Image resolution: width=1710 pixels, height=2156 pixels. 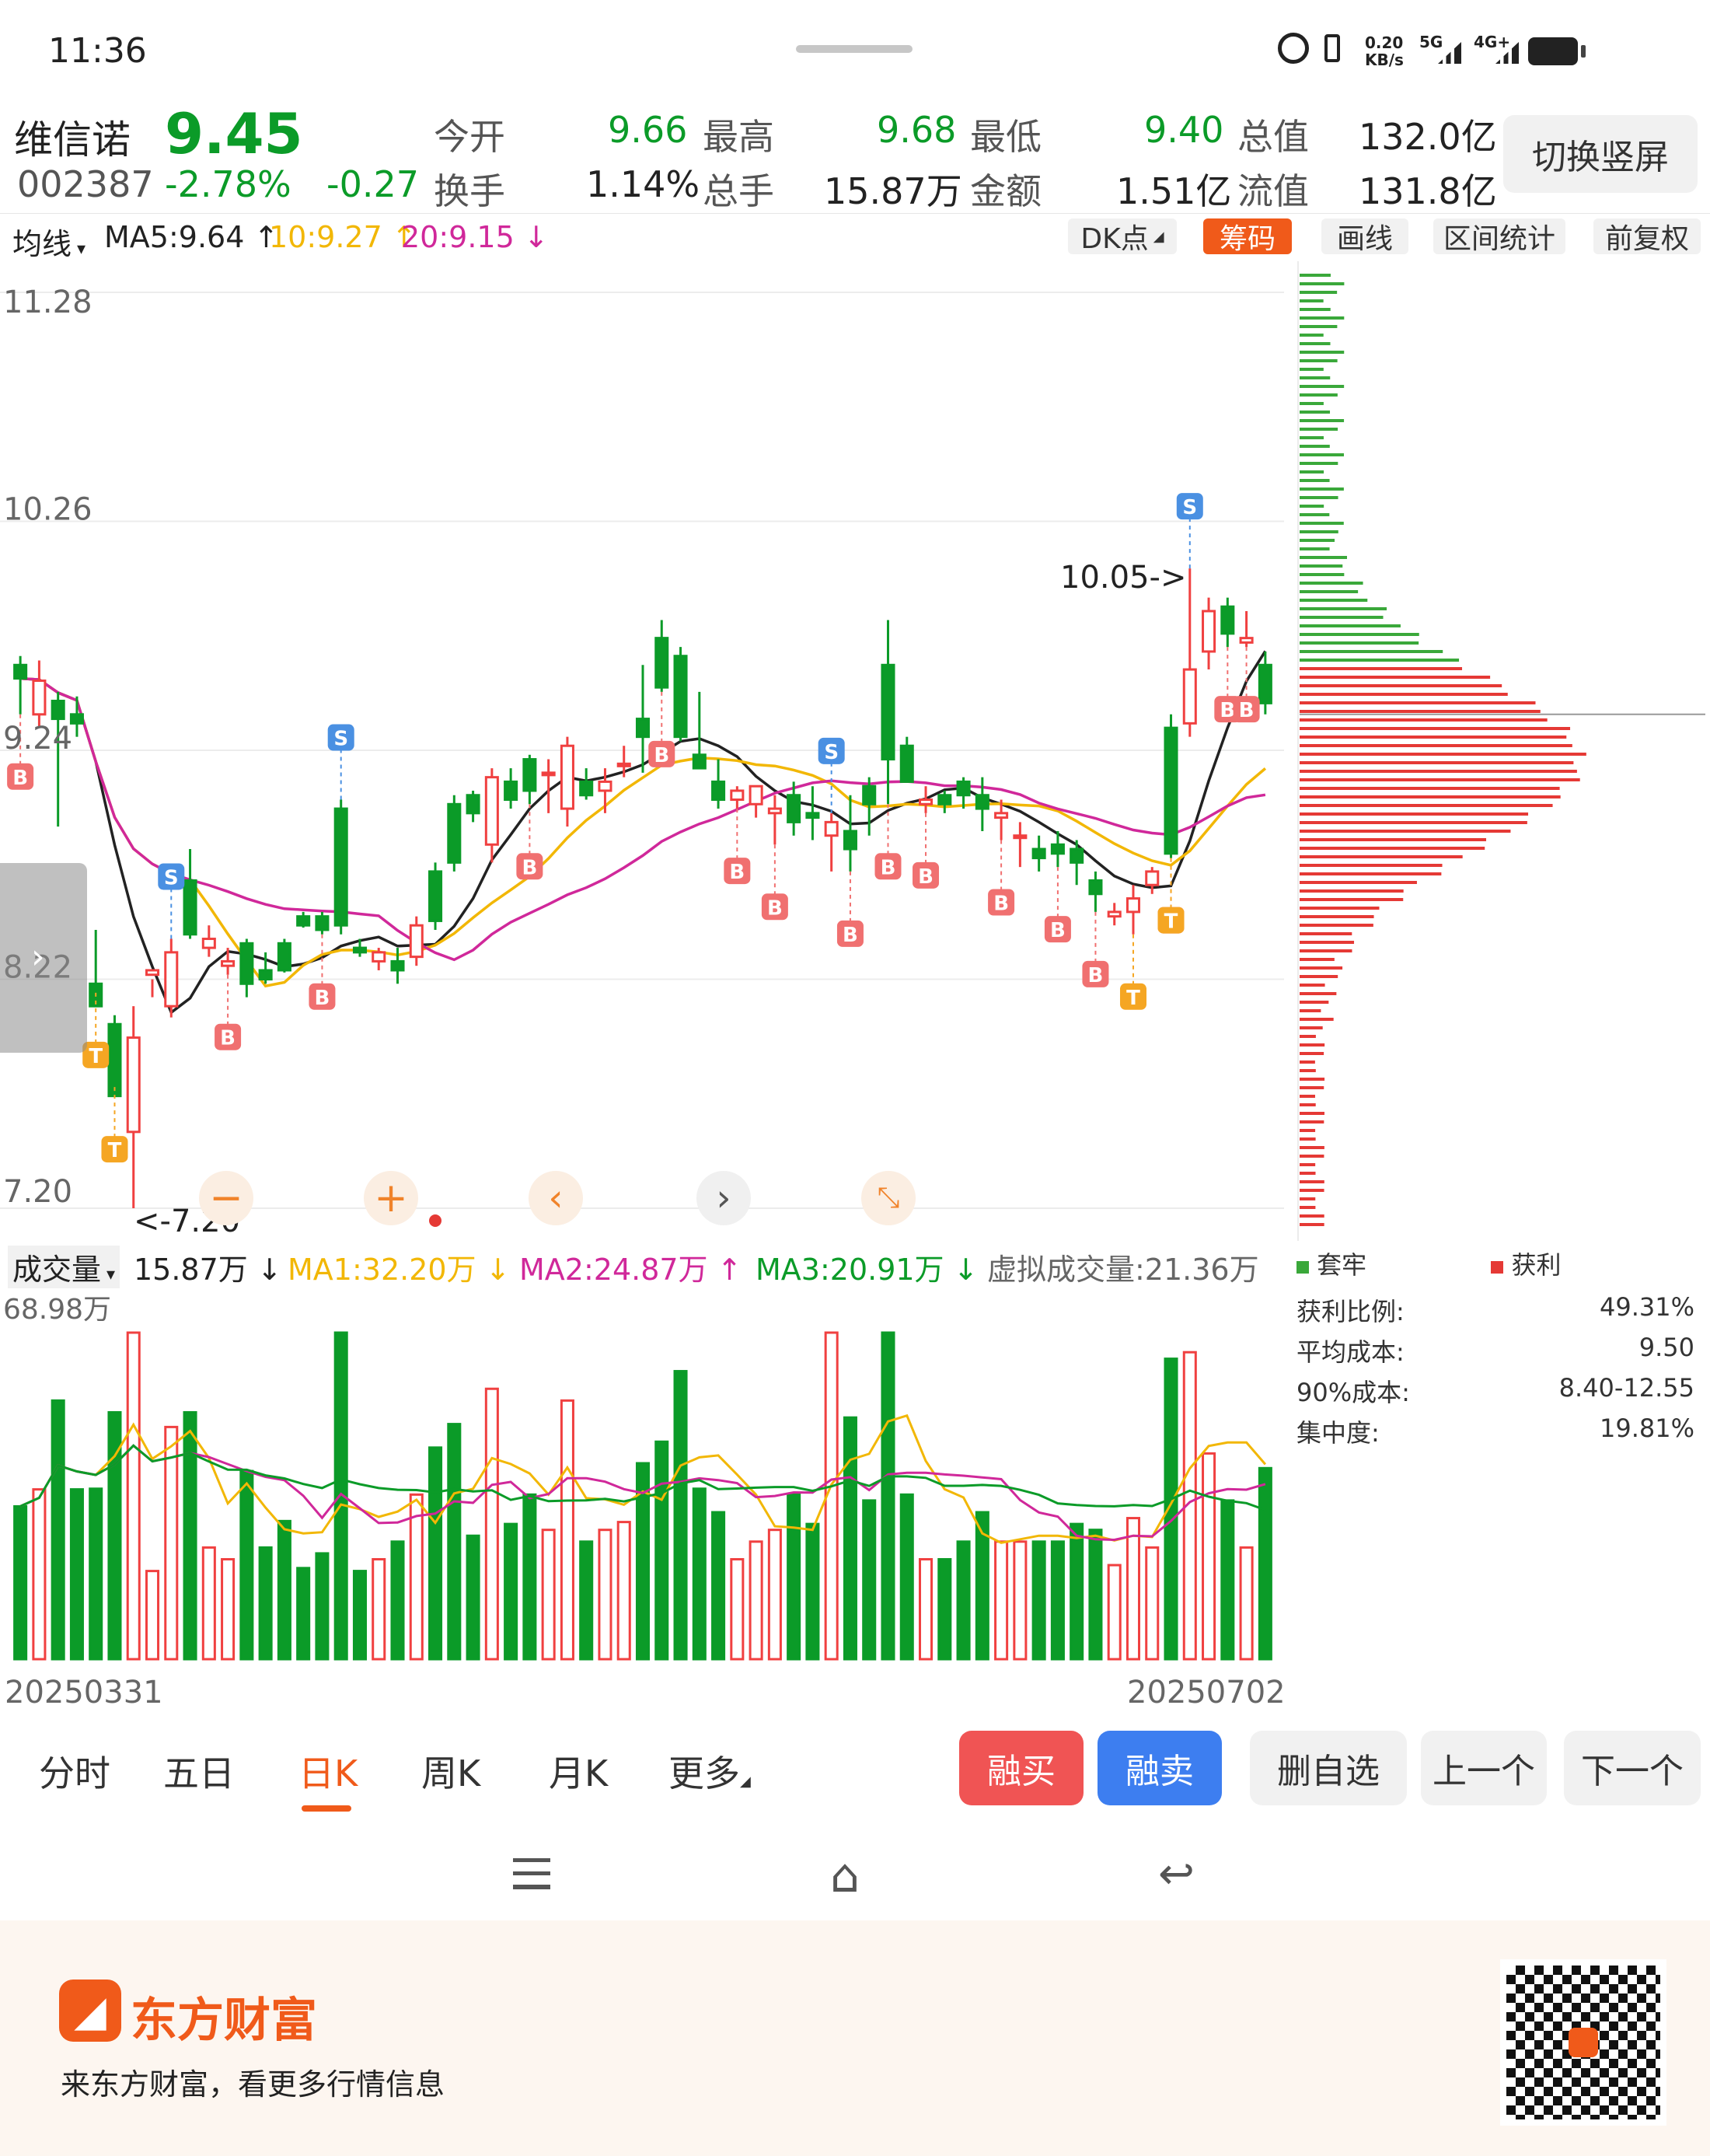 I want to click on ma-selector-label: 均线, so click(x=42, y=244).